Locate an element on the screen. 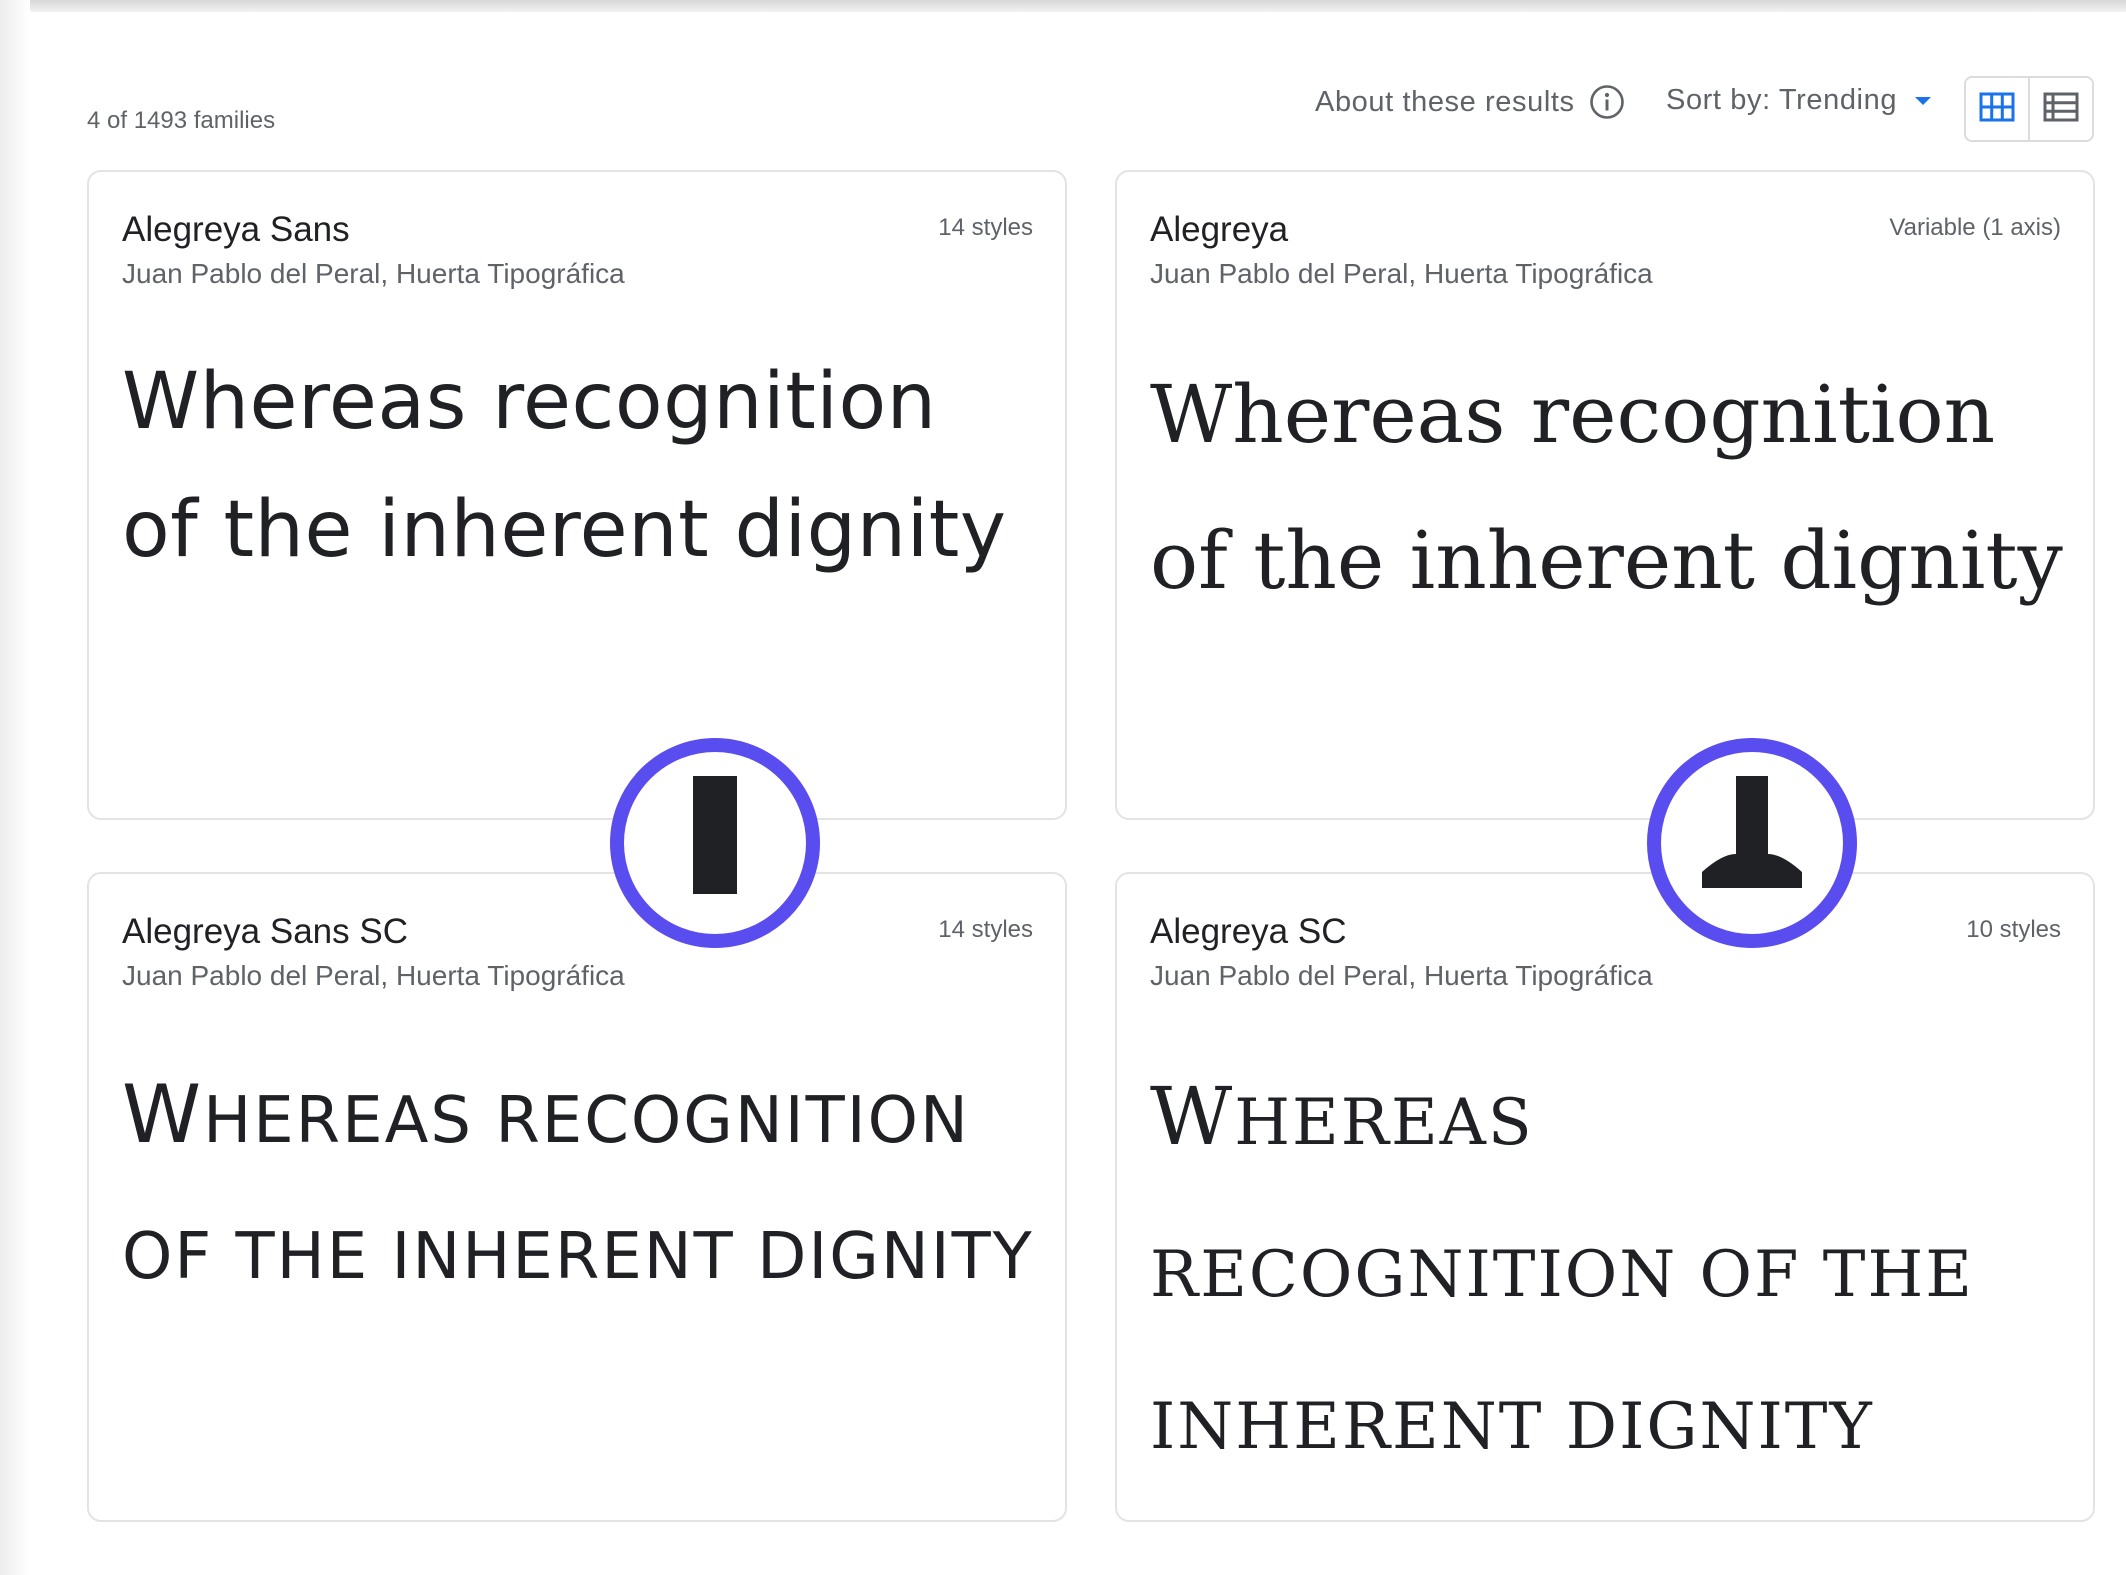 This screenshot has height=1575, width=2126. font-styles-count: 10 styles is located at coordinates (2013, 929).